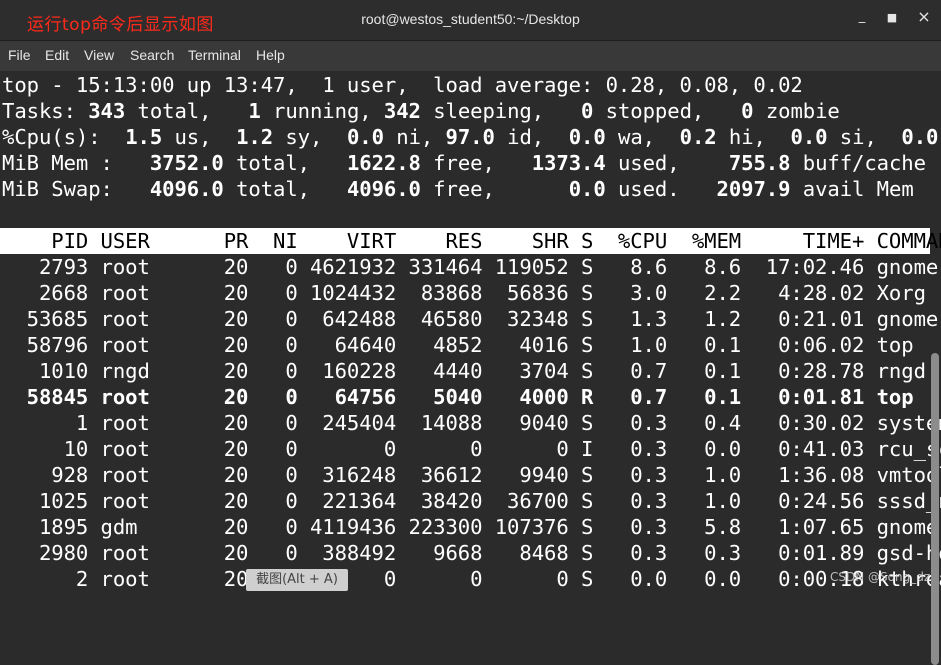 Image resolution: width=941 pixels, height=665 pixels. What do you see at coordinates (19, 55) in the screenshot?
I see `menu-file: File` at bounding box center [19, 55].